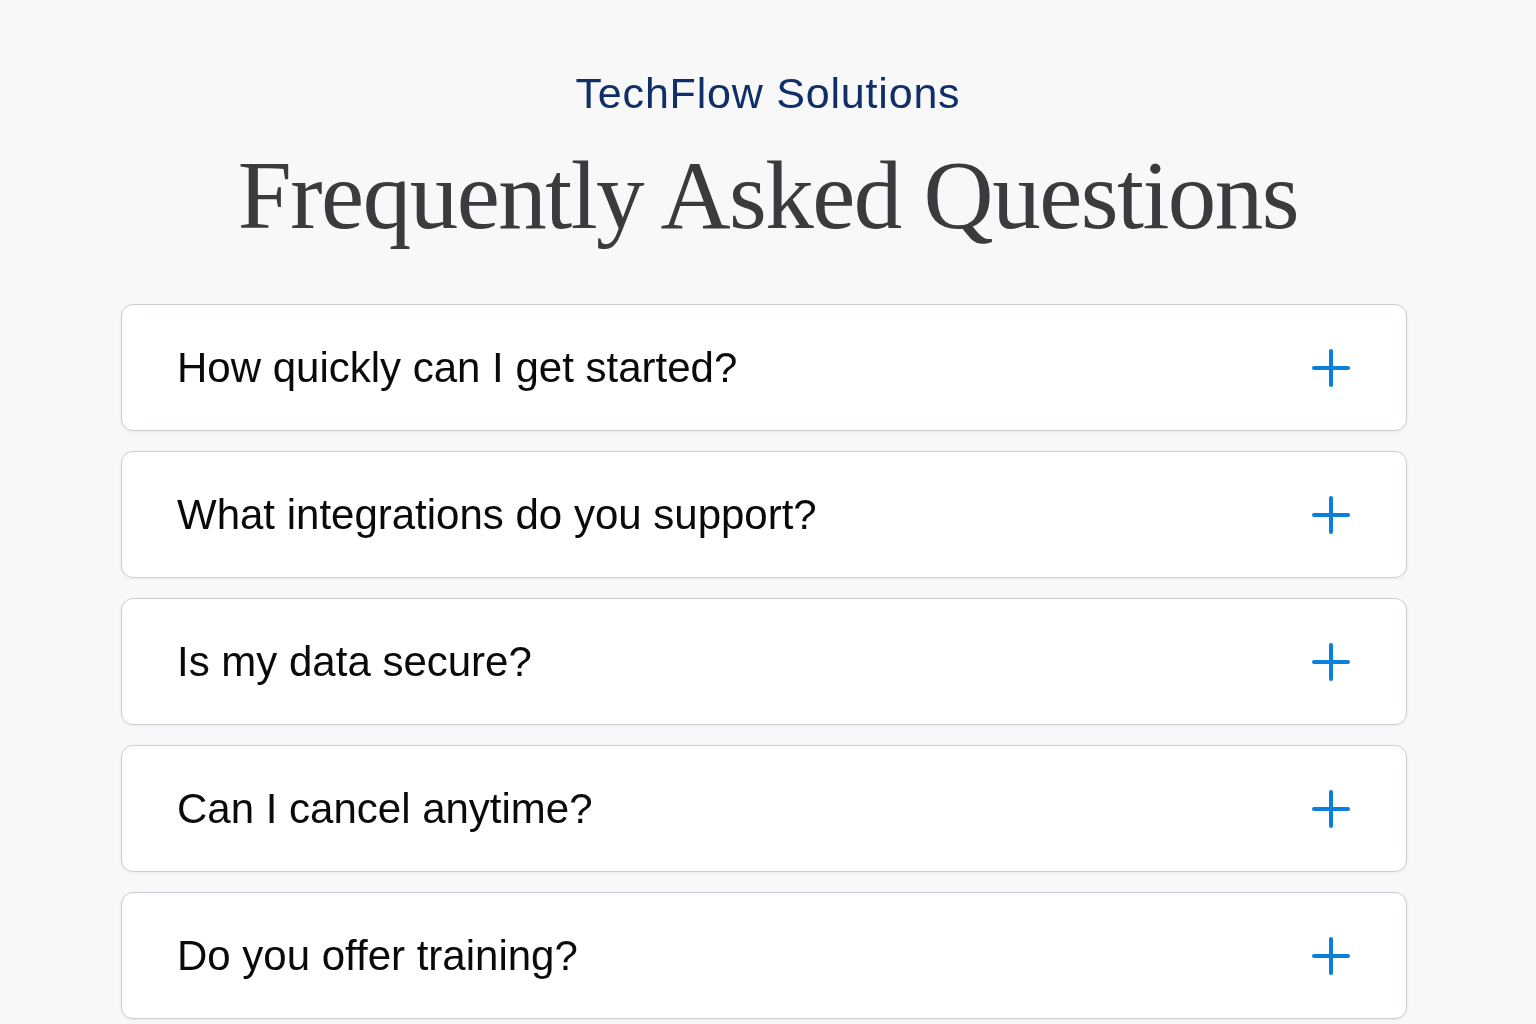  Describe the element at coordinates (764, 661) in the screenshot. I see `faq-question: Is my data secure?` at that location.